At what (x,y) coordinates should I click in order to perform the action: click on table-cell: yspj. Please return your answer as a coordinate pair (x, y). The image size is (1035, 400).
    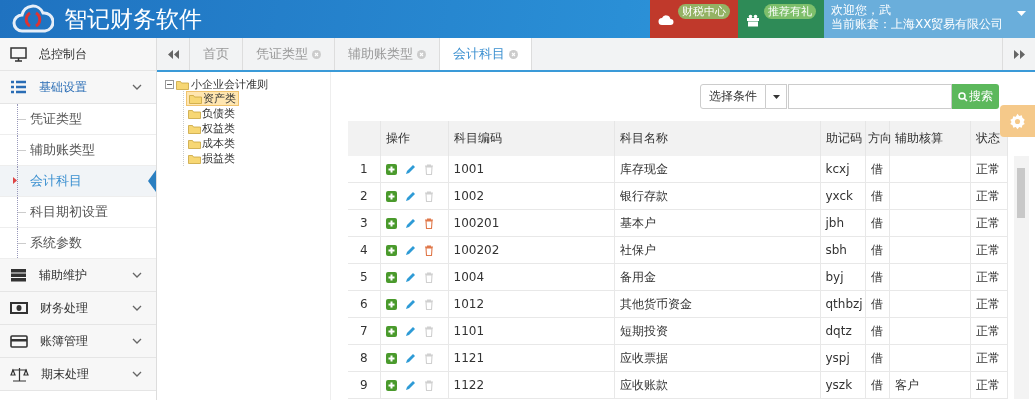
    Looking at the image, I should click on (837, 358).